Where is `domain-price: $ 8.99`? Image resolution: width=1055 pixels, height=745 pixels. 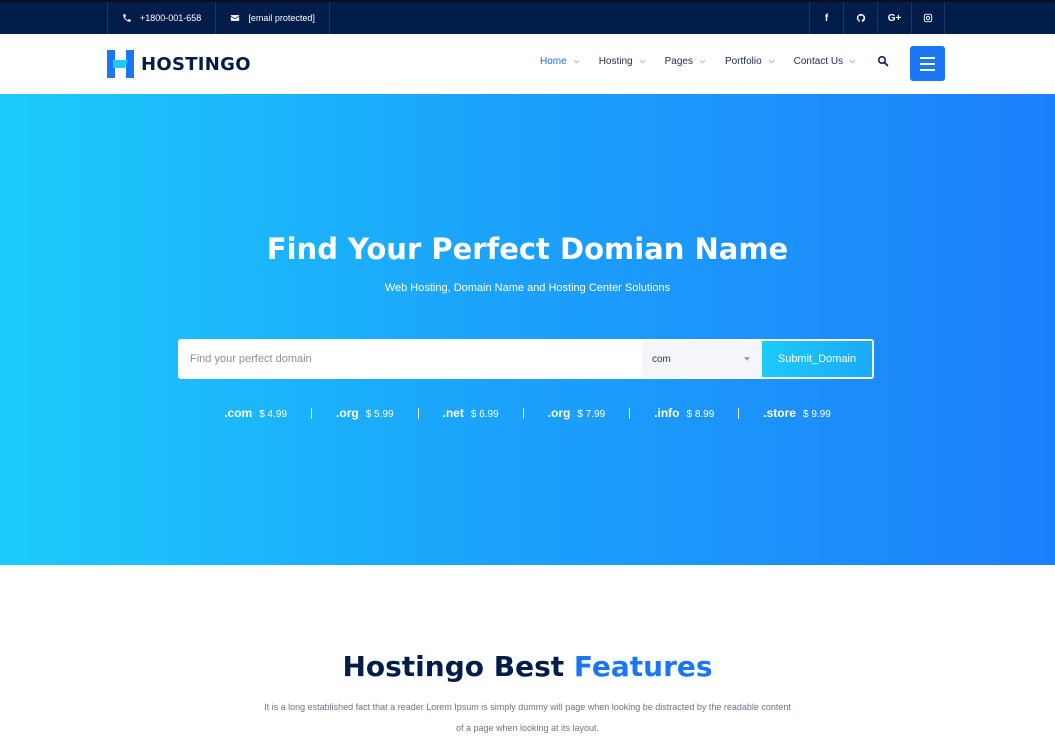 domain-price: $ 8.99 is located at coordinates (700, 414).